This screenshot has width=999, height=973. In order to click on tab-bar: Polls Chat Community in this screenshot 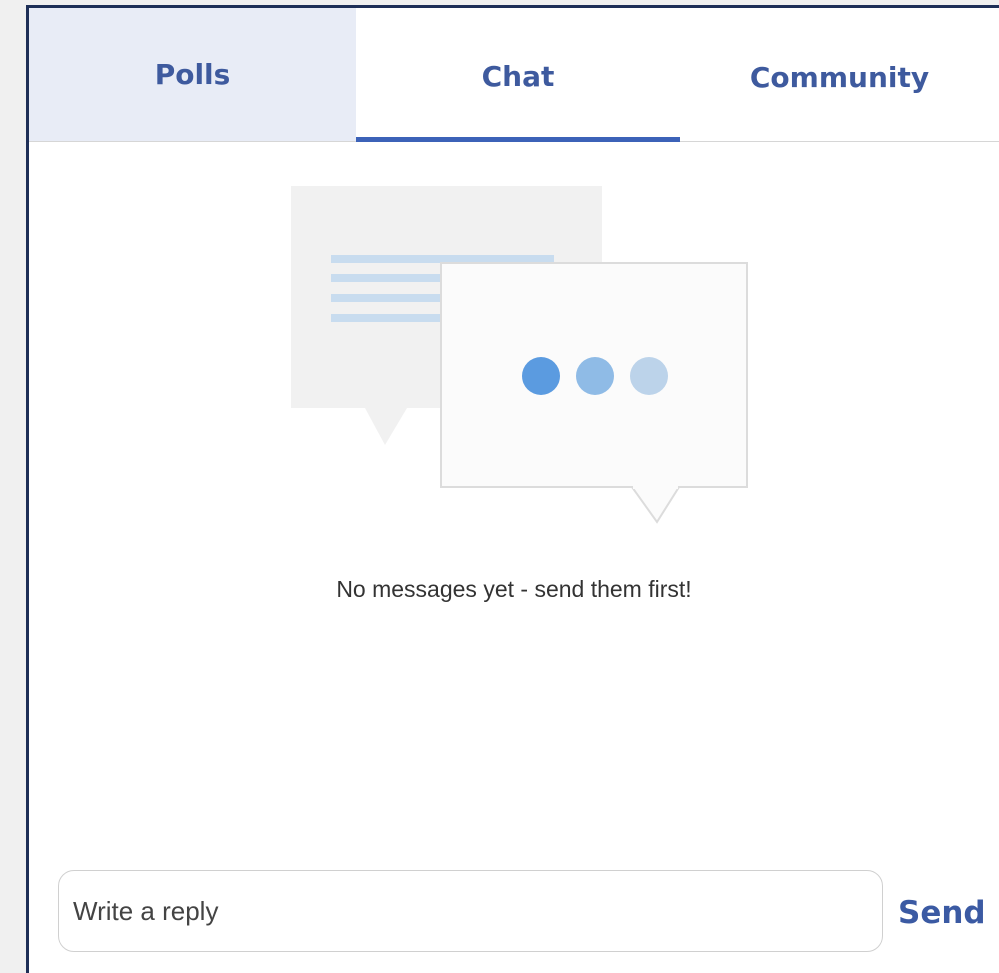, I will do `click(514, 75)`.